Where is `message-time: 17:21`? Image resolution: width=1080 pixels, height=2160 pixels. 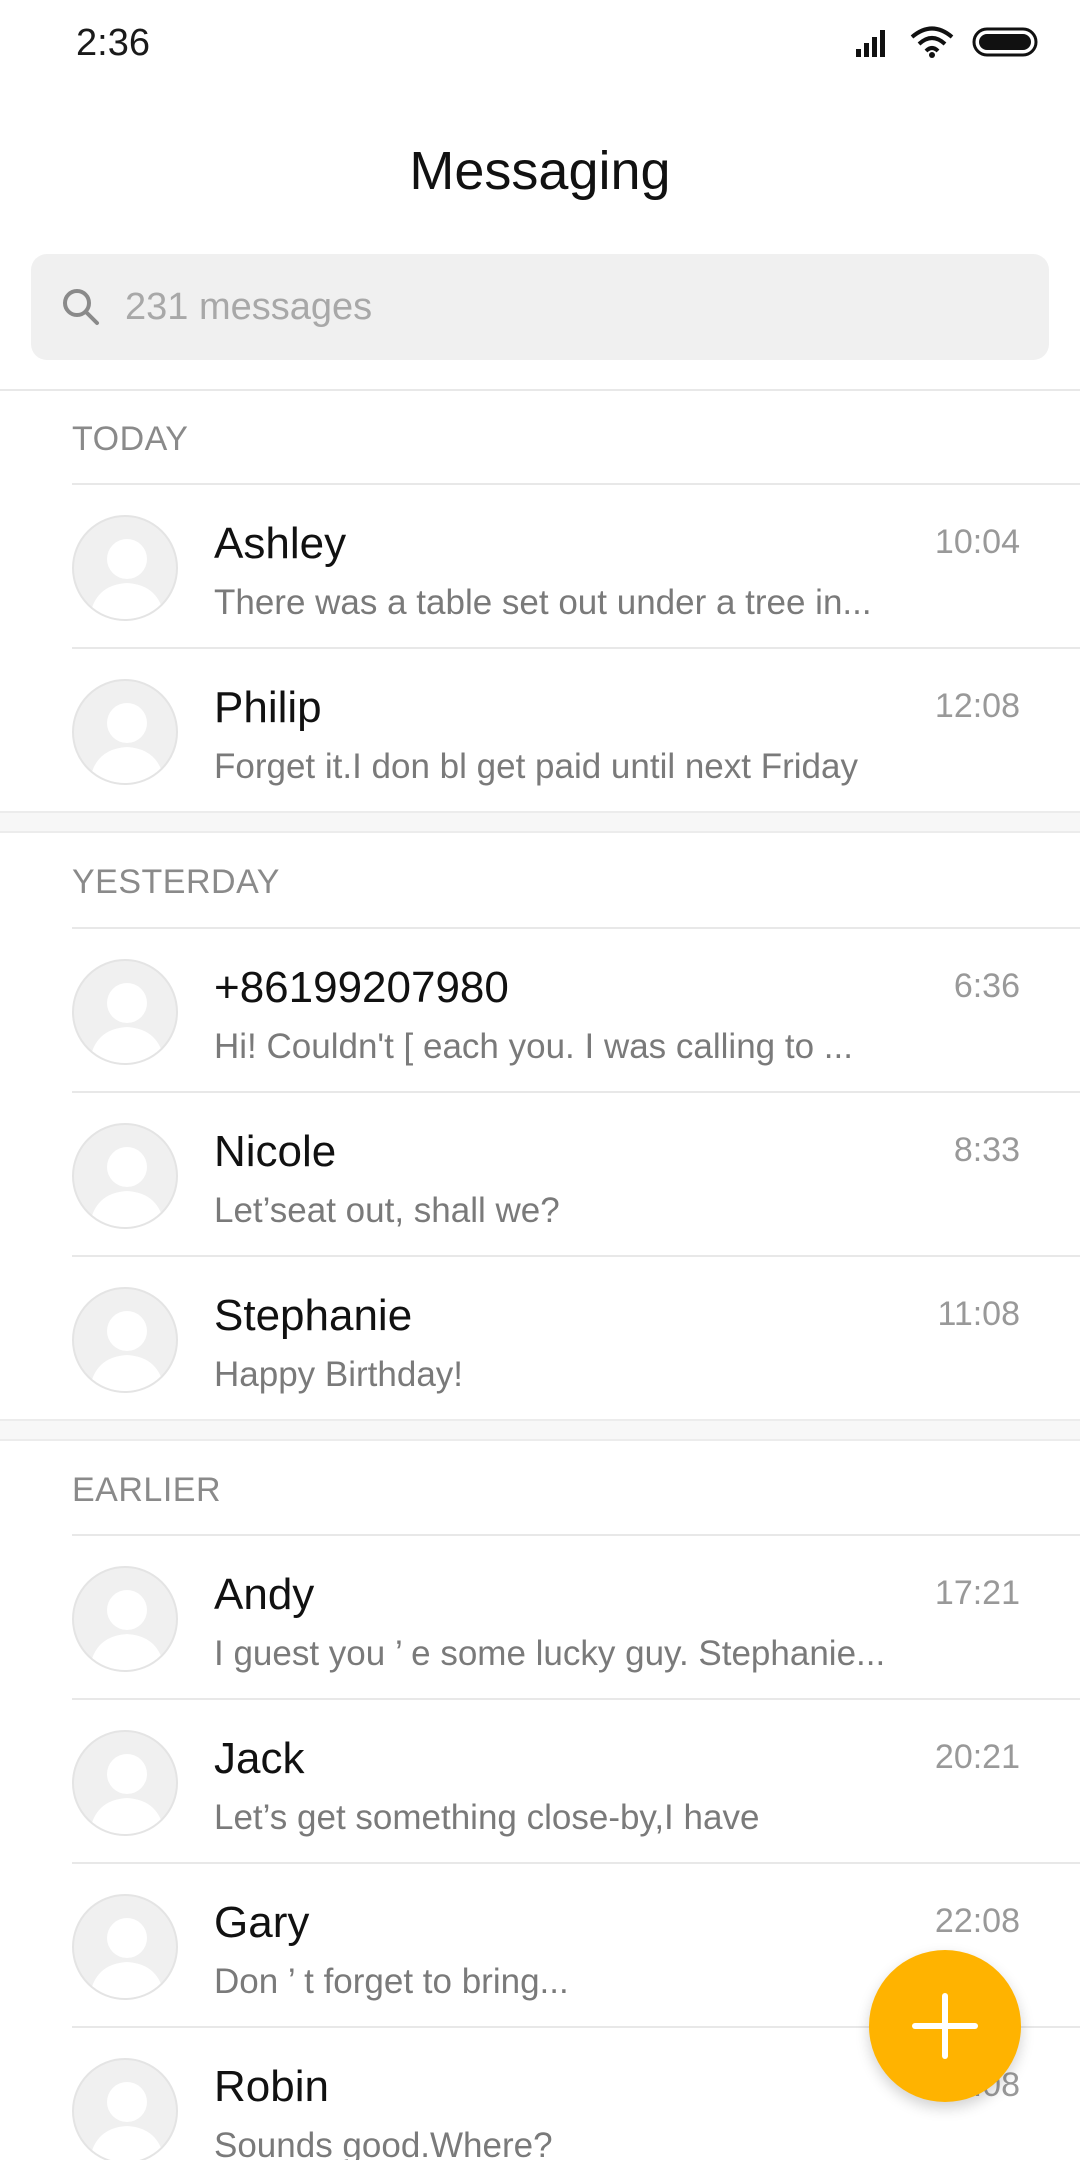
message-time: 17:21 is located at coordinates (977, 1593).